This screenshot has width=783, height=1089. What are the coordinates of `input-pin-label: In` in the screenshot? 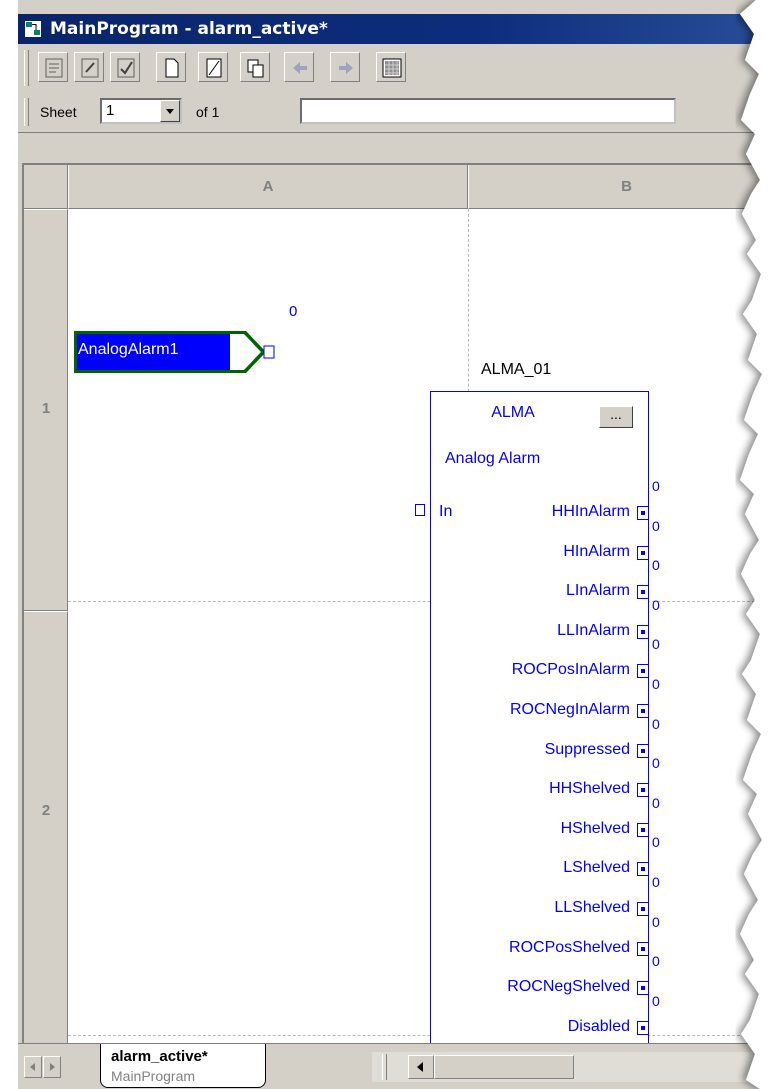 It's located at (446, 511).